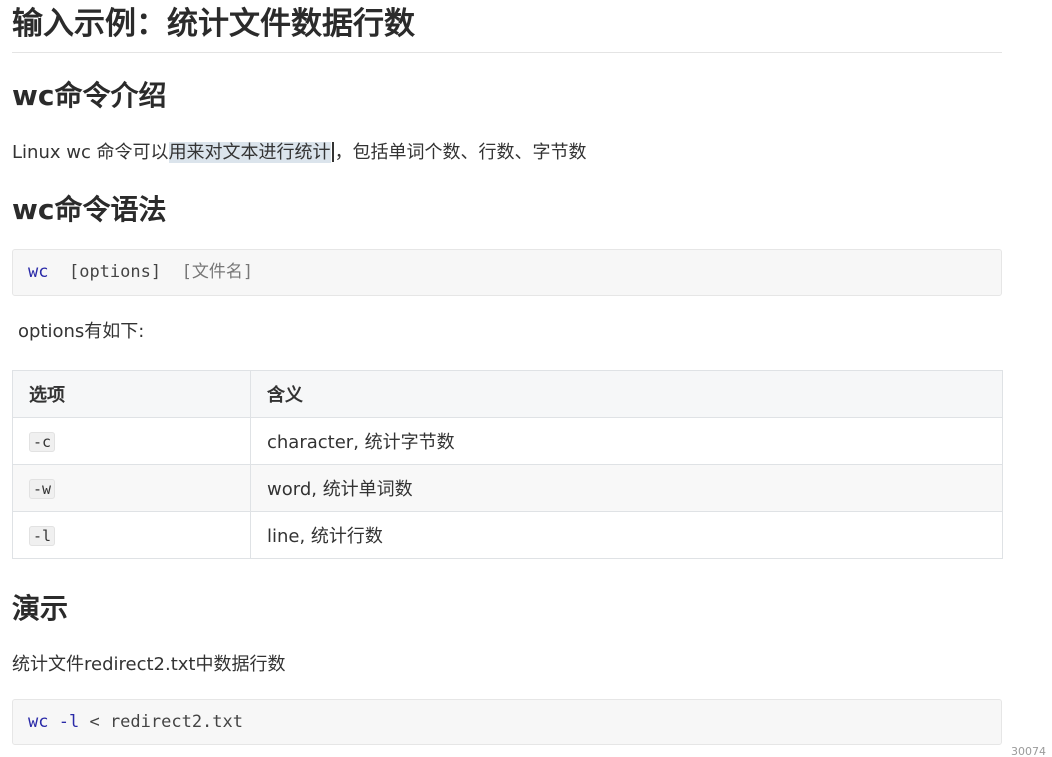 This screenshot has width=1052, height=757. What do you see at coordinates (42, 441) in the screenshot?
I see `option-code: -c` at bounding box center [42, 441].